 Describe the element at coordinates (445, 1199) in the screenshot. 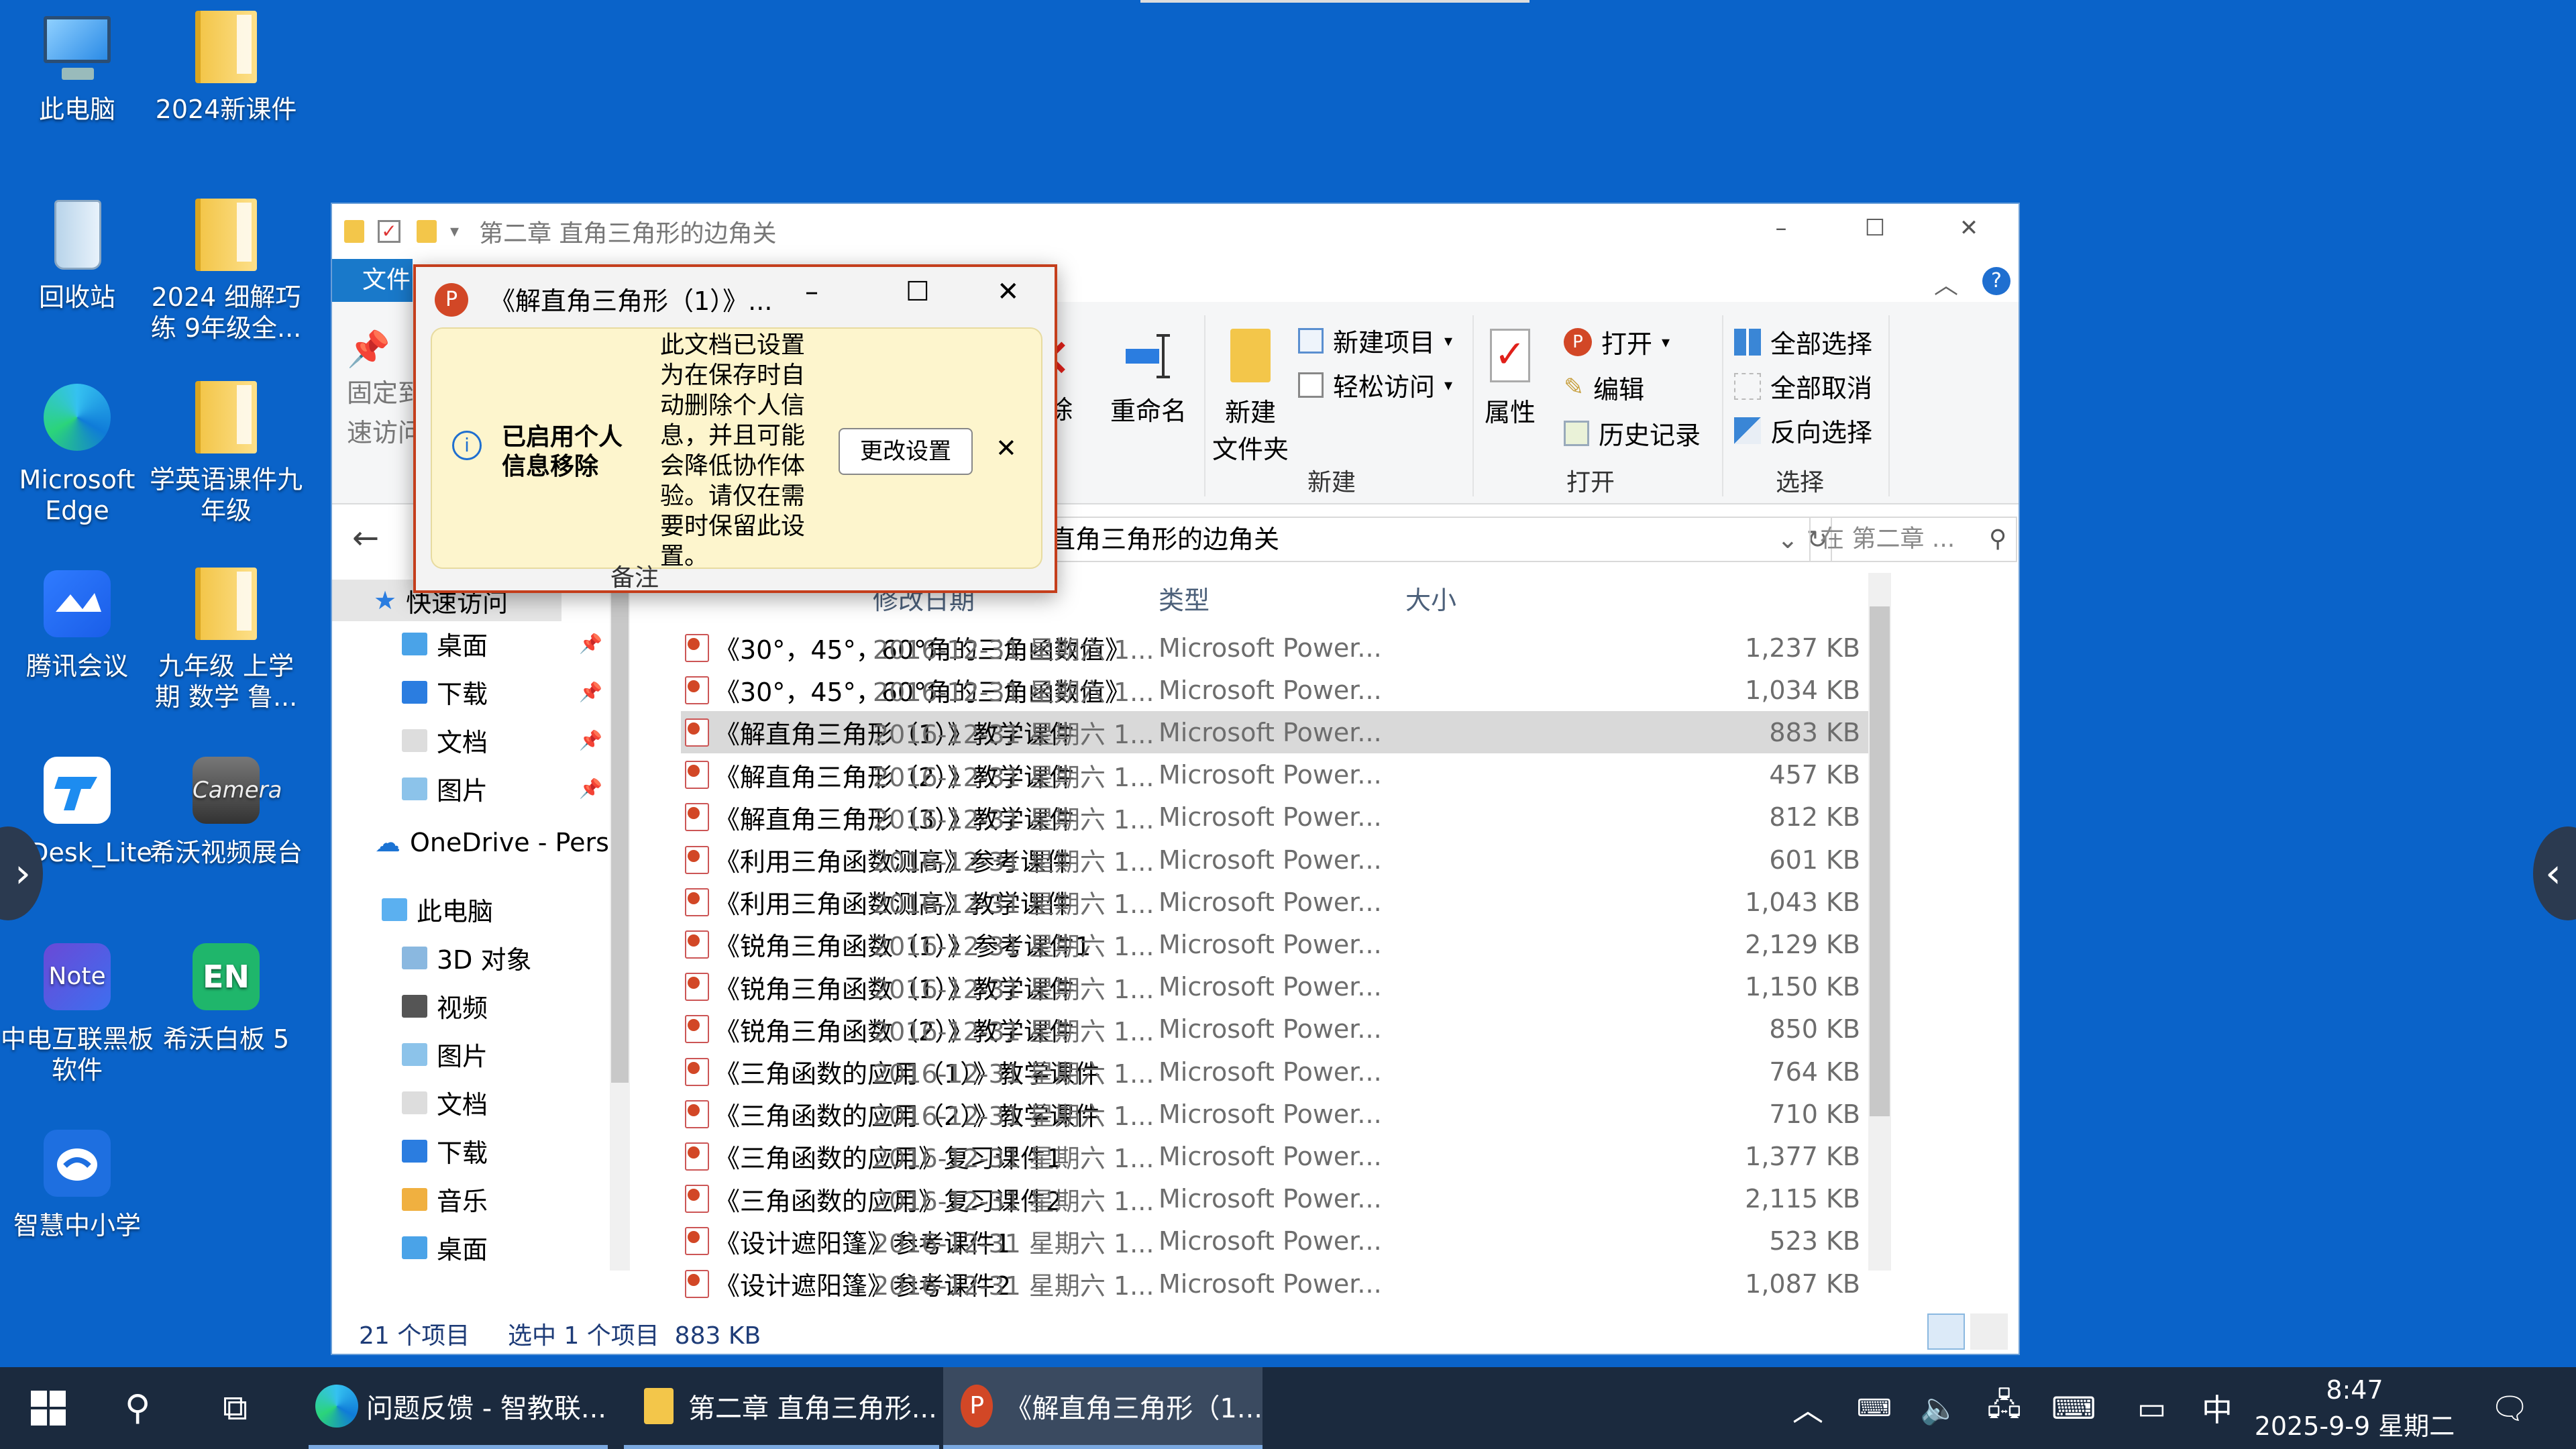

I see `nav-music: 音乐` at that location.